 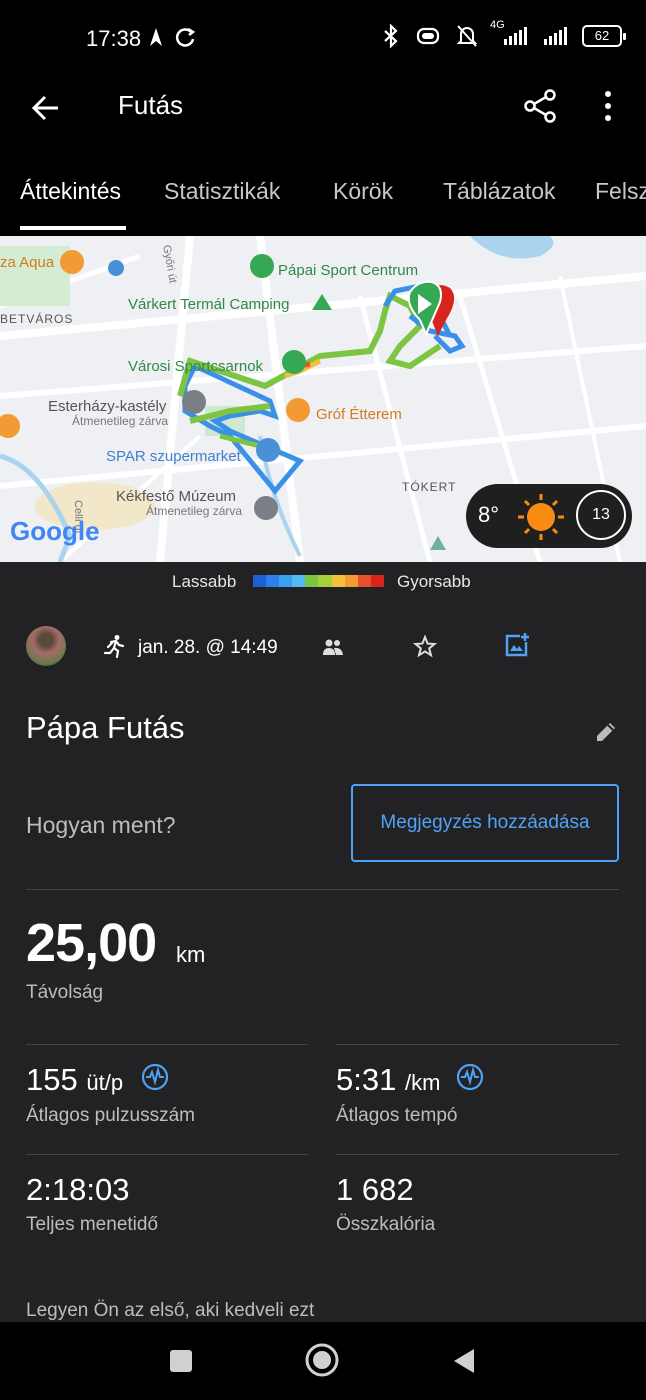 What do you see at coordinates (78, 1189) in the screenshot?
I see `total-time-value: 2:18:03` at bounding box center [78, 1189].